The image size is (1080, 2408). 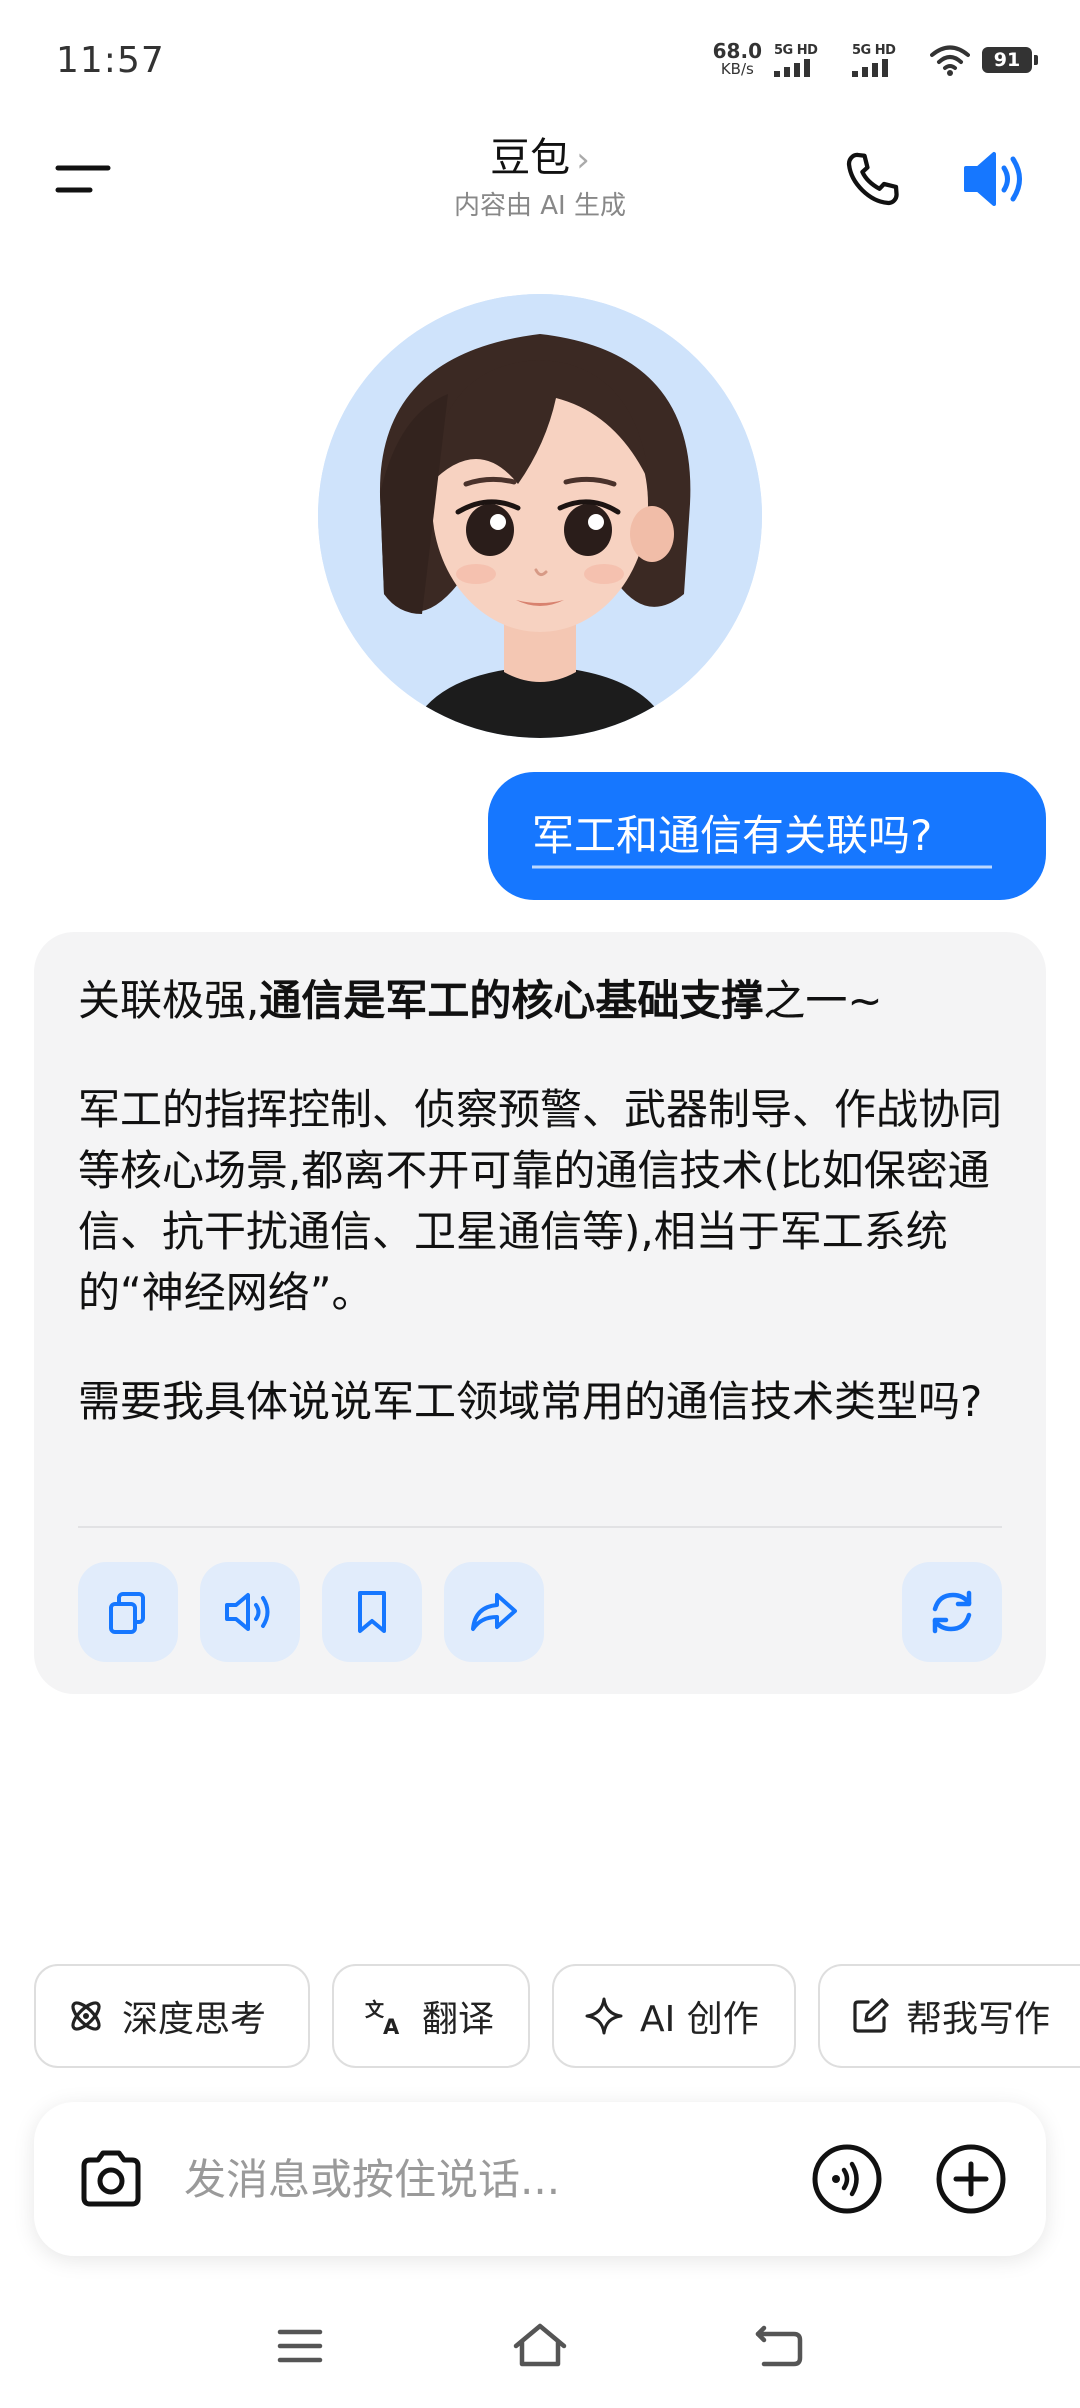 What do you see at coordinates (950, 60) in the screenshot?
I see `wifi-icon` at bounding box center [950, 60].